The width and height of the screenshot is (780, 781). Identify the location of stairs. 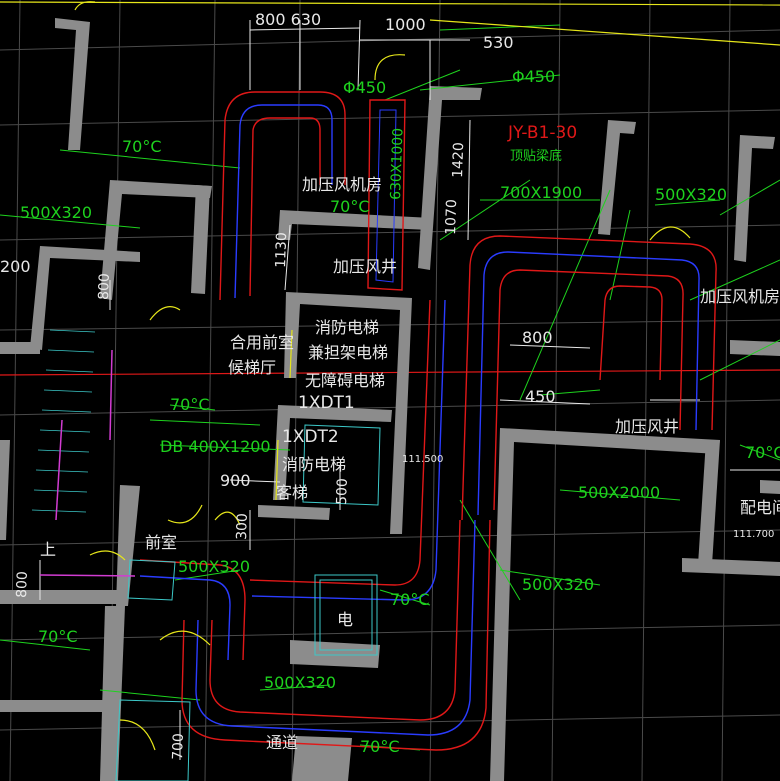
(63, 421).